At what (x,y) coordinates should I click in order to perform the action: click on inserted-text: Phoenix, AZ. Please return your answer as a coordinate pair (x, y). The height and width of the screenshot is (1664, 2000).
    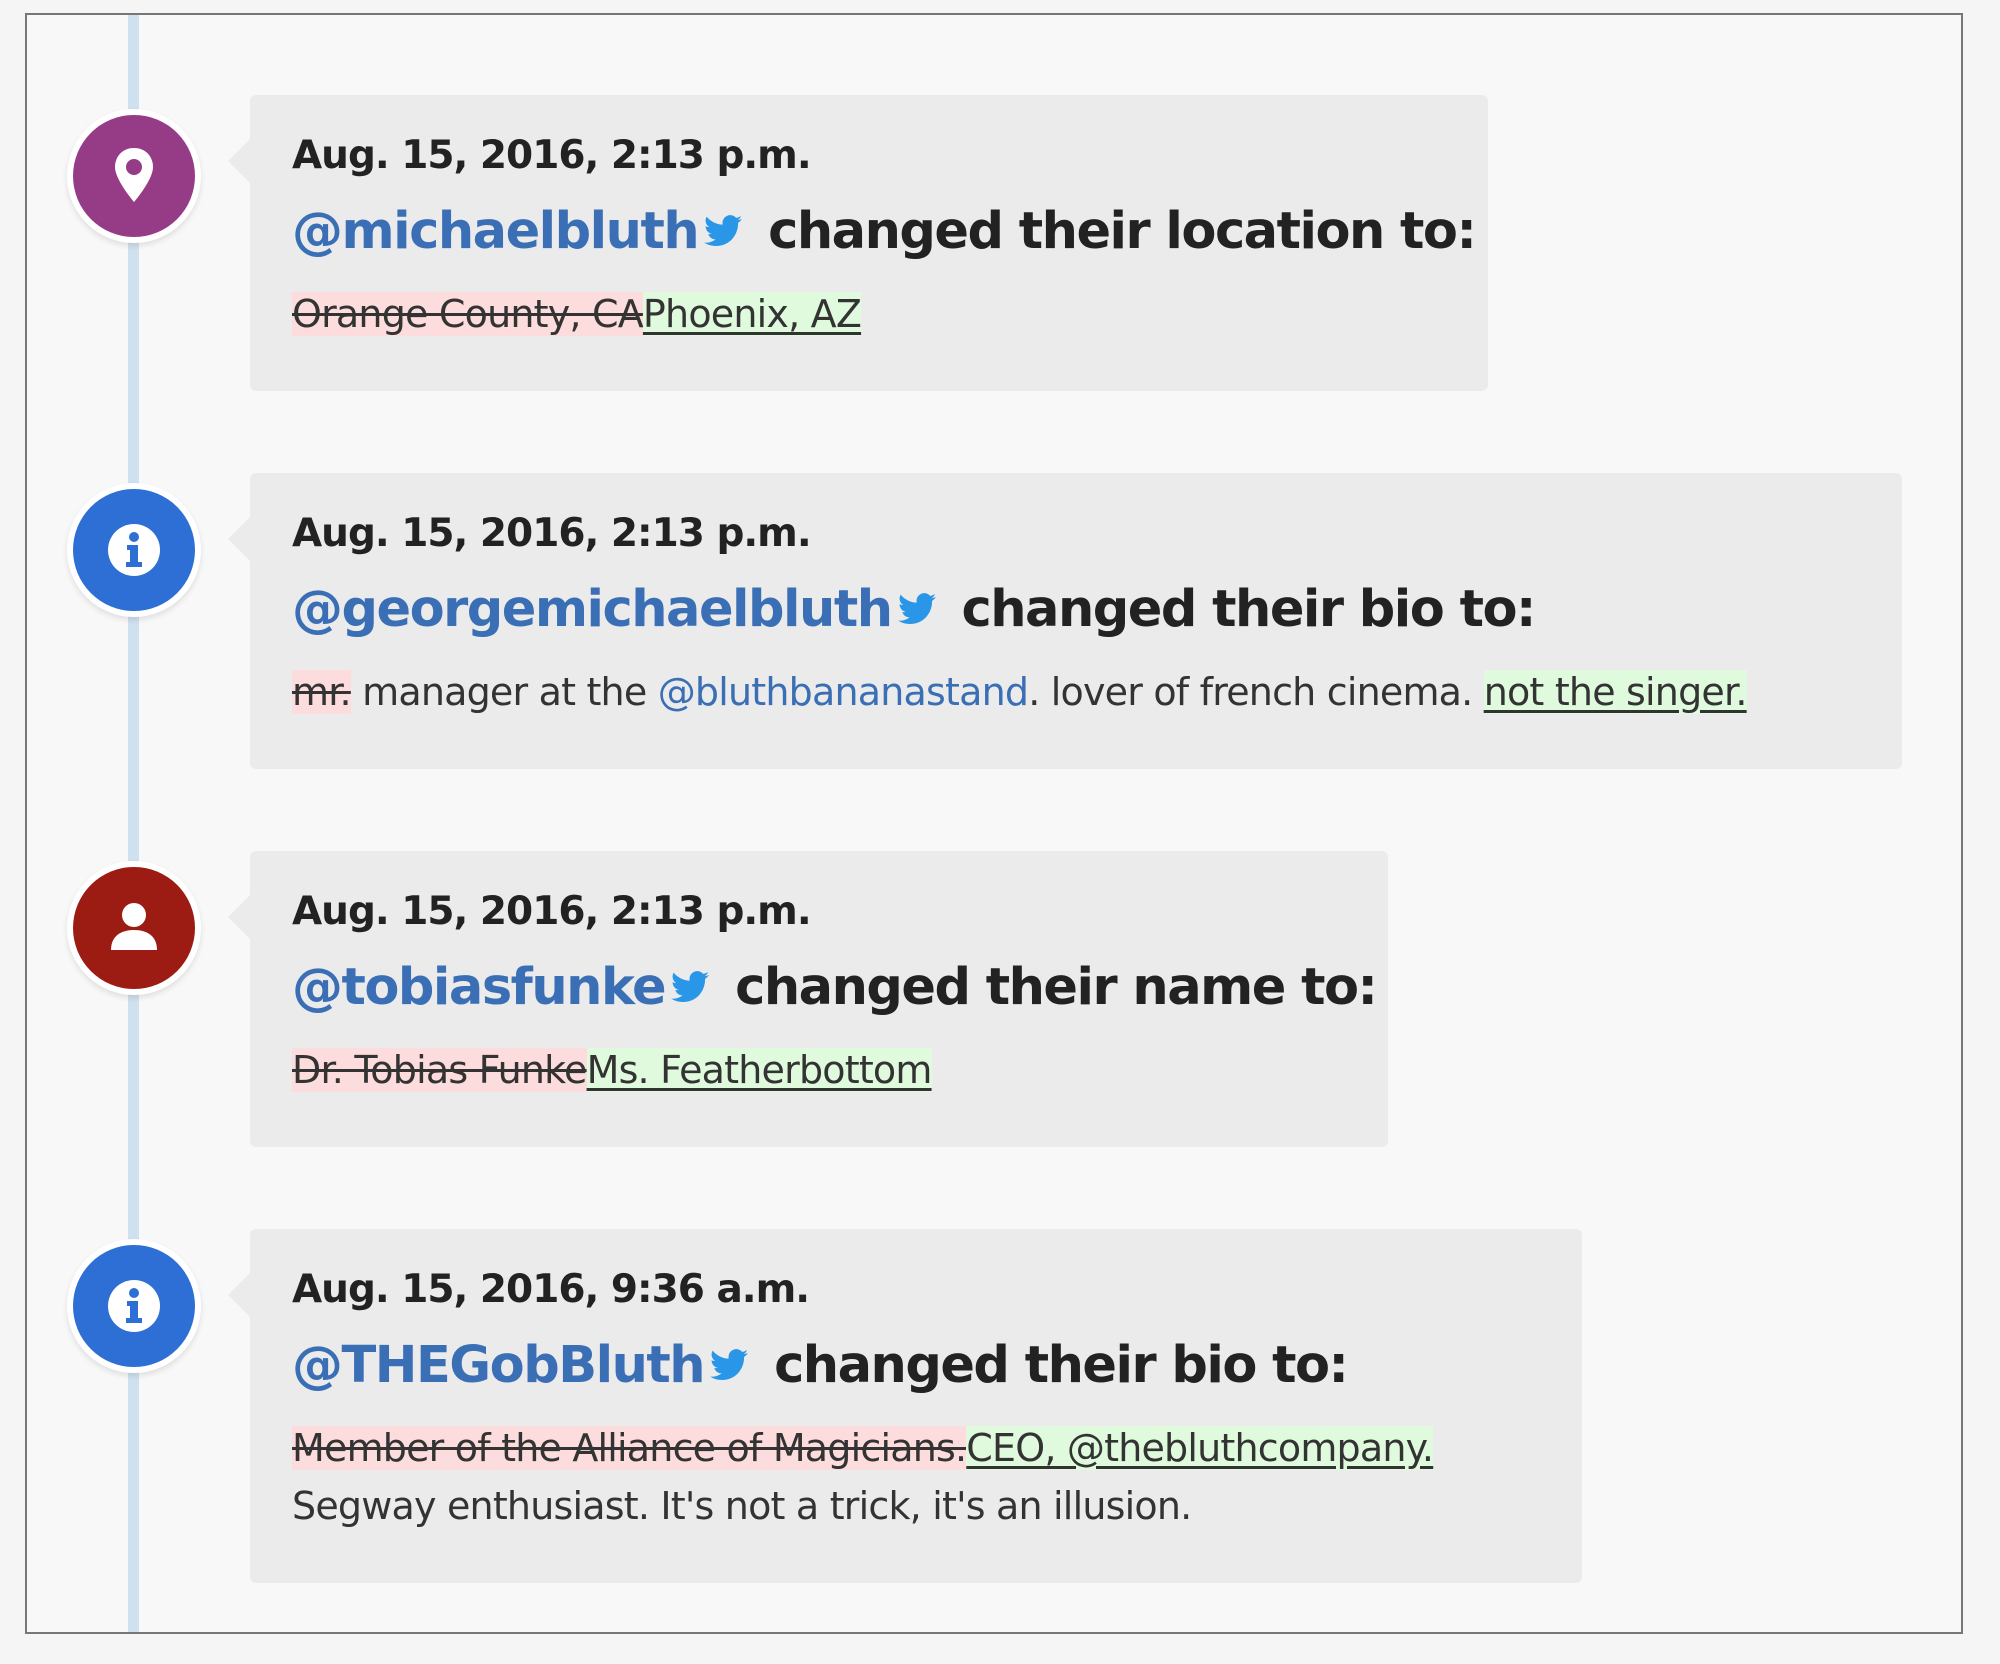
    Looking at the image, I should click on (752, 314).